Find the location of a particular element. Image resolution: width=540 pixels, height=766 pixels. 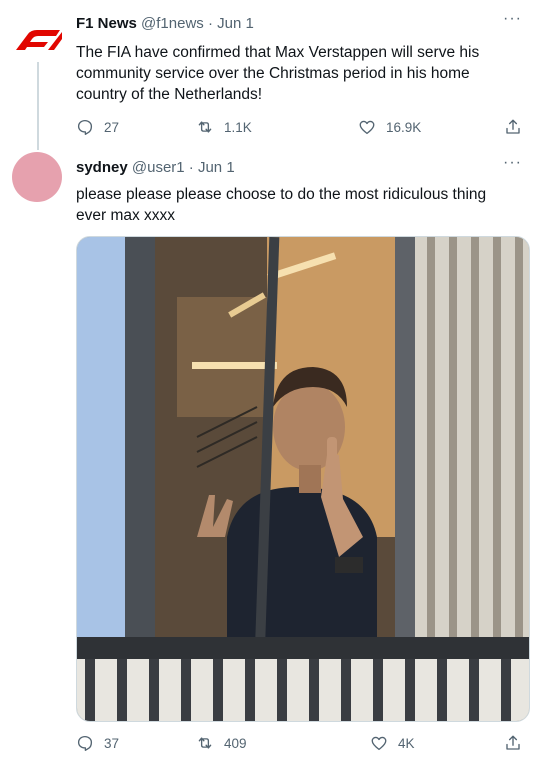

retweet-count: 1.1K is located at coordinates (238, 127).